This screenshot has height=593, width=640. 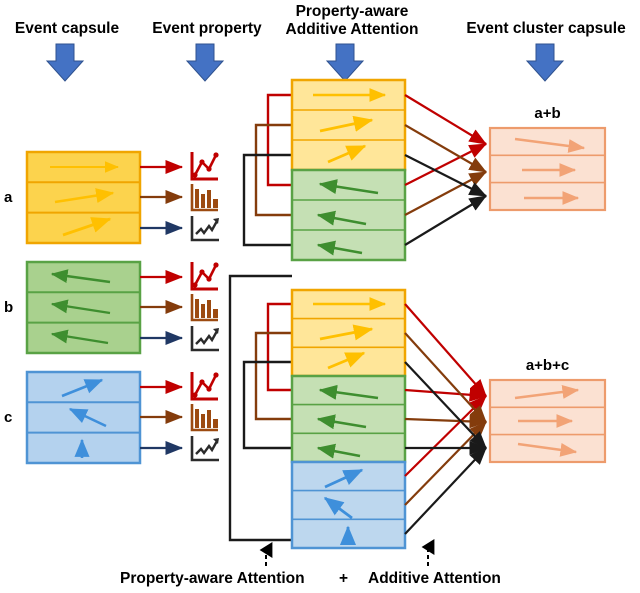 I want to click on property-icons-a, so click(x=204, y=197).